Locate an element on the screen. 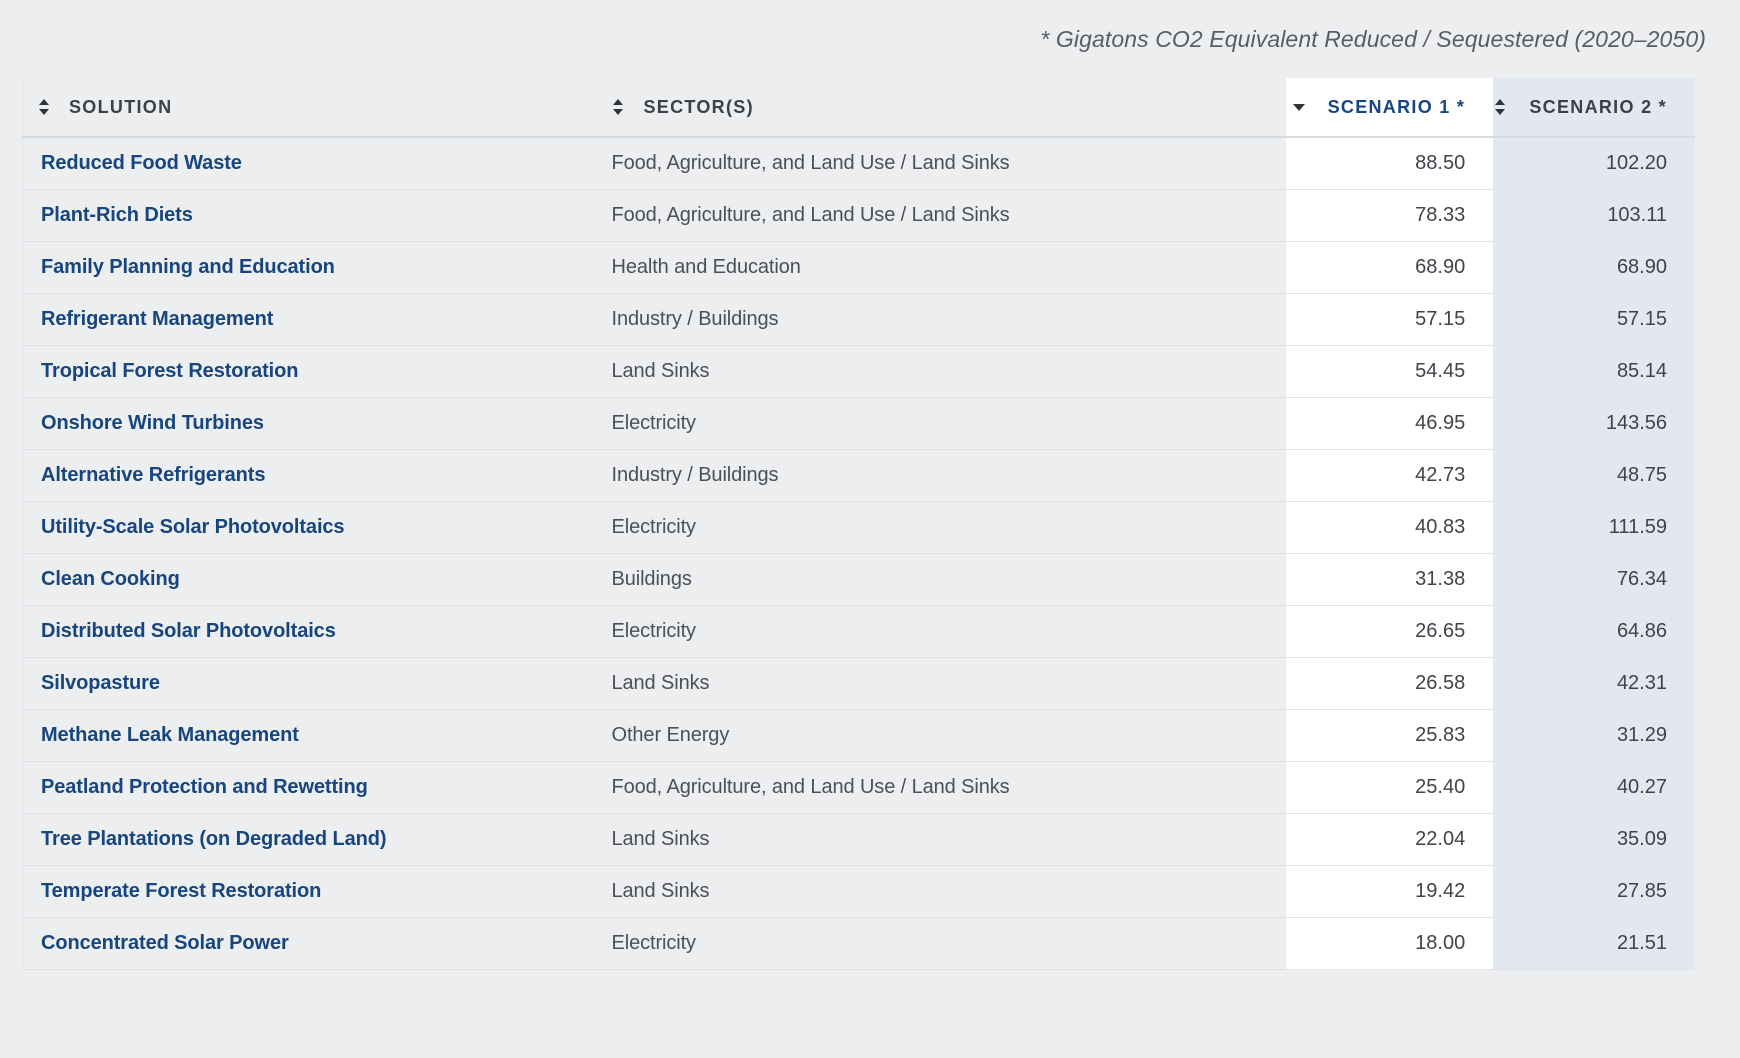  solution-link: Utility-Scale Solar Photovoltaics is located at coordinates (310, 527).